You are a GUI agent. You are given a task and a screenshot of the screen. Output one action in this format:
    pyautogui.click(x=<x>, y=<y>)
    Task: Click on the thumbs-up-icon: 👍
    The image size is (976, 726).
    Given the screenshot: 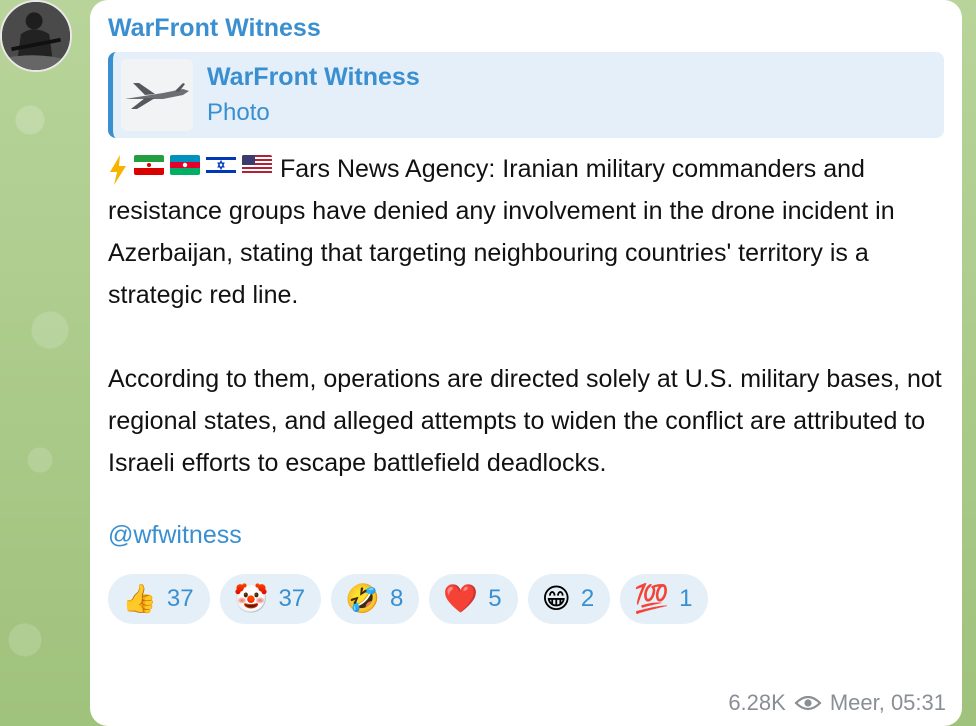 What is the action you would take?
    pyautogui.click(x=139, y=598)
    